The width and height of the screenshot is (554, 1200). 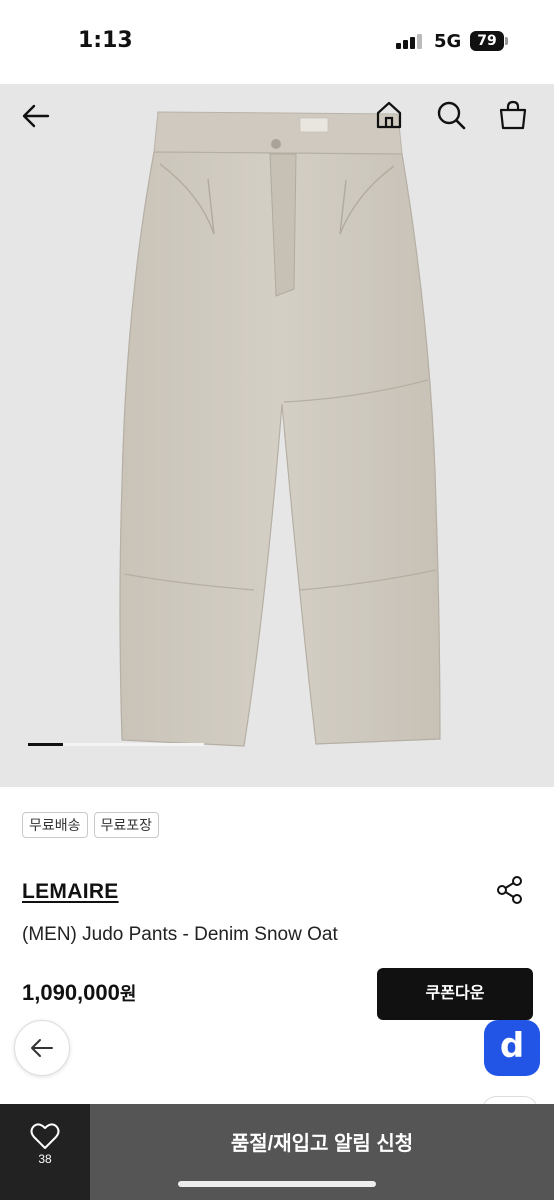 I want to click on share-icon, so click(x=509, y=890).